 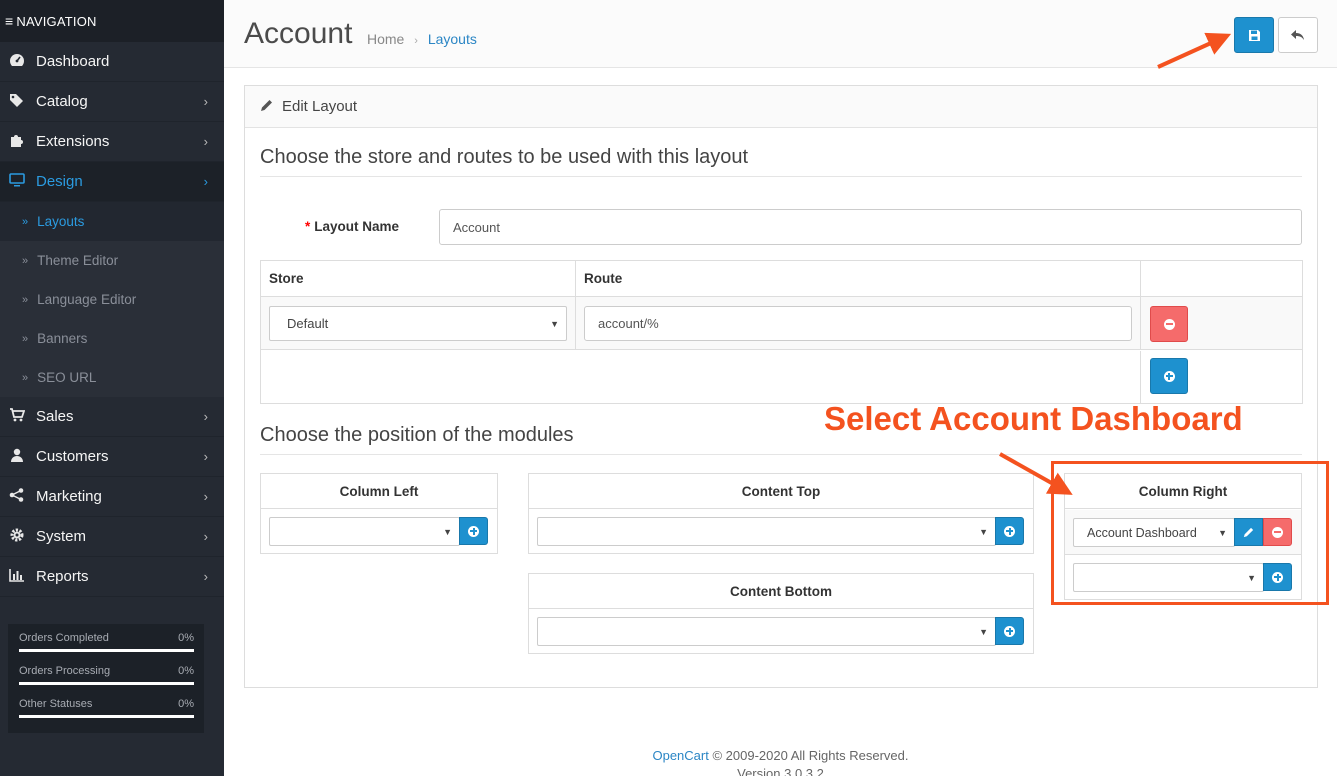 I want to click on arrow-to-column-right-icon, so click(x=1036, y=473).